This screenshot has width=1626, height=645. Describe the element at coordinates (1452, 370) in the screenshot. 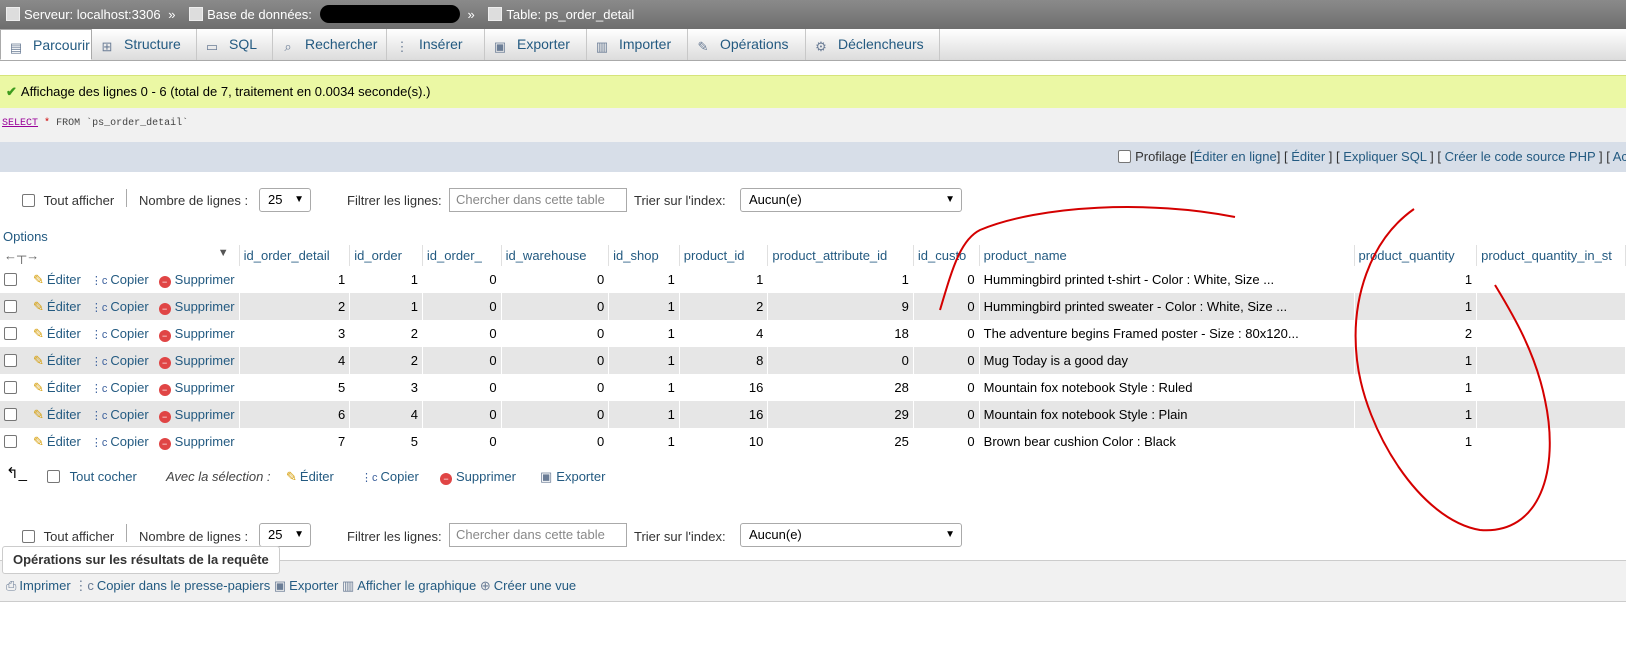

I see `annotation-circle` at that location.